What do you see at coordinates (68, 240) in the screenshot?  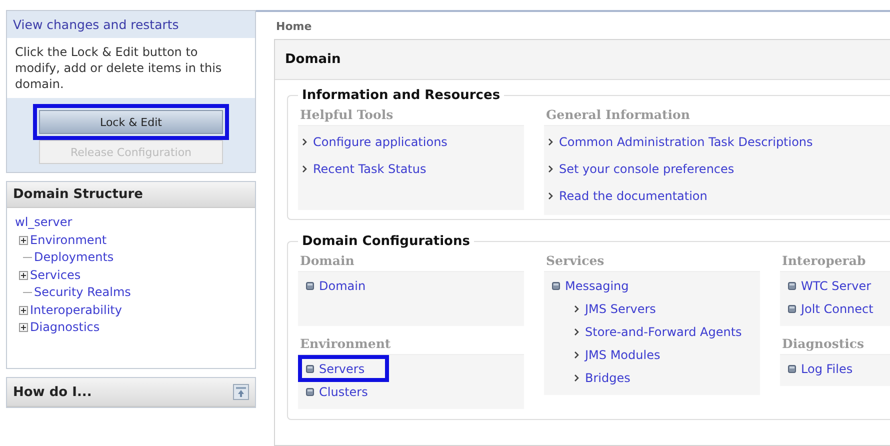 I see `tree-item: Environment` at bounding box center [68, 240].